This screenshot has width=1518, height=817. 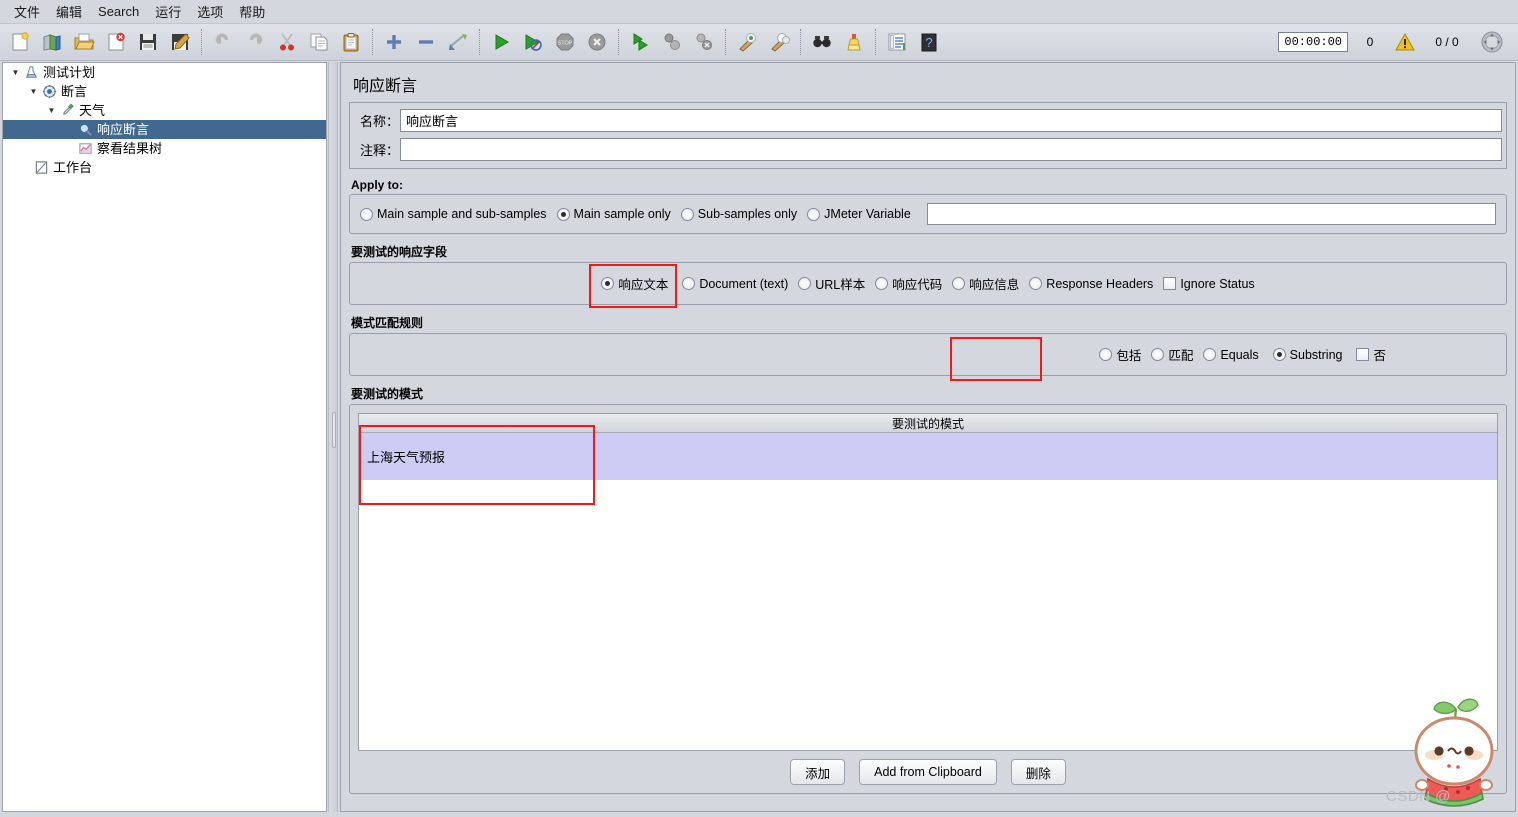 What do you see at coordinates (351, 42) in the screenshot?
I see `paste-icon` at bounding box center [351, 42].